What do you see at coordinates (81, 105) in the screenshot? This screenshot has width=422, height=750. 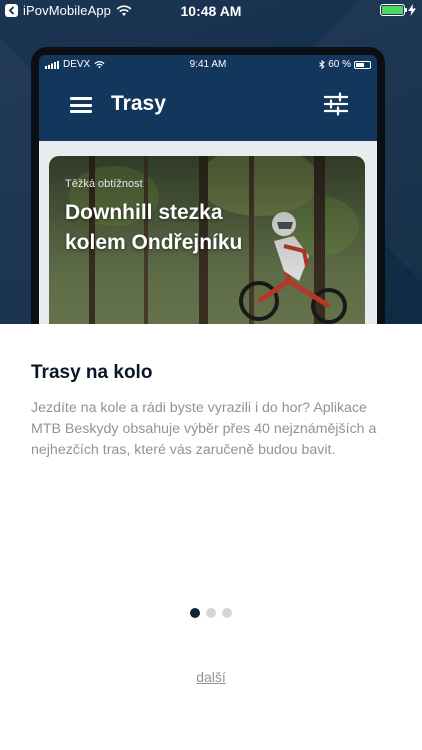 I see `hamburger-menu-icon` at bounding box center [81, 105].